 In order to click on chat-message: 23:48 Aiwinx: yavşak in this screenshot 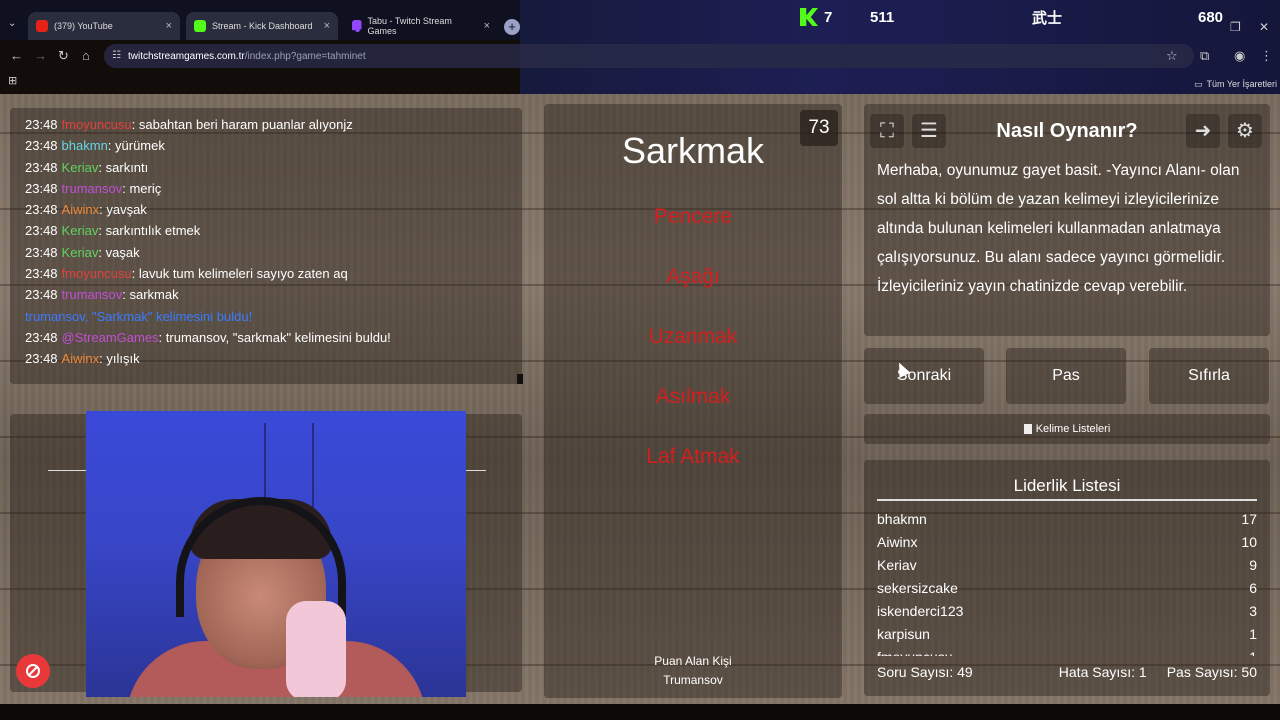, I will do `click(273, 209)`.